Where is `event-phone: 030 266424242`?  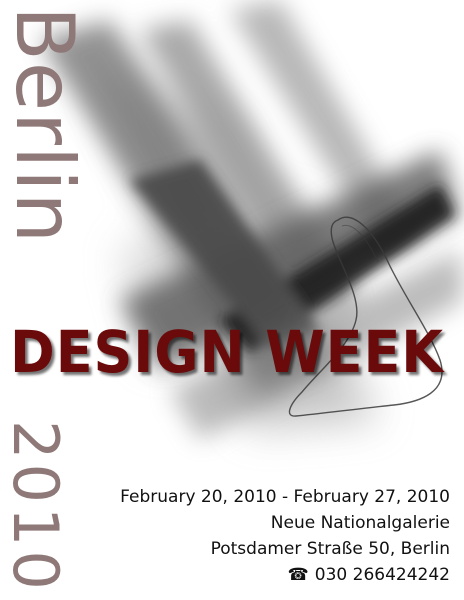 event-phone: 030 266424242 is located at coordinates (382, 575).